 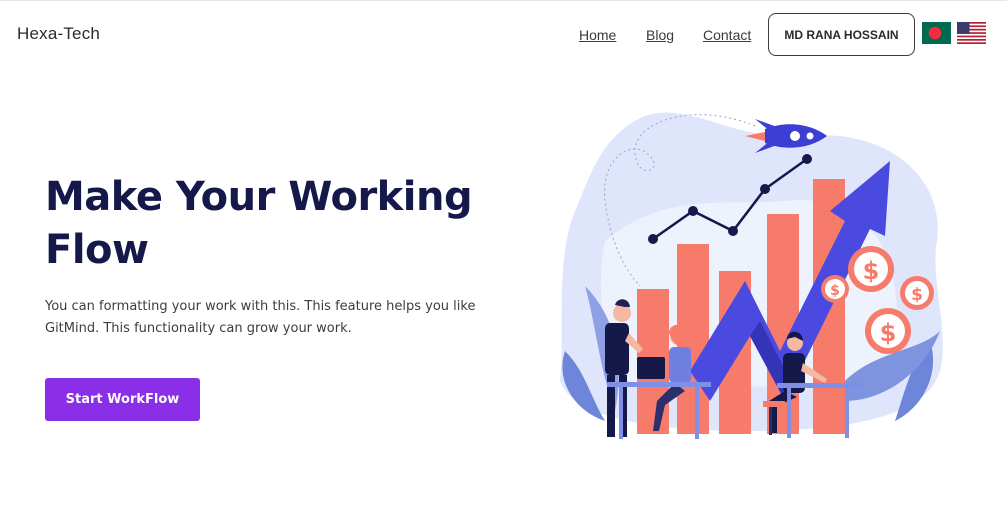 What do you see at coordinates (259, 197) in the screenshot?
I see `hero-title-line1: Make Your Working` at bounding box center [259, 197].